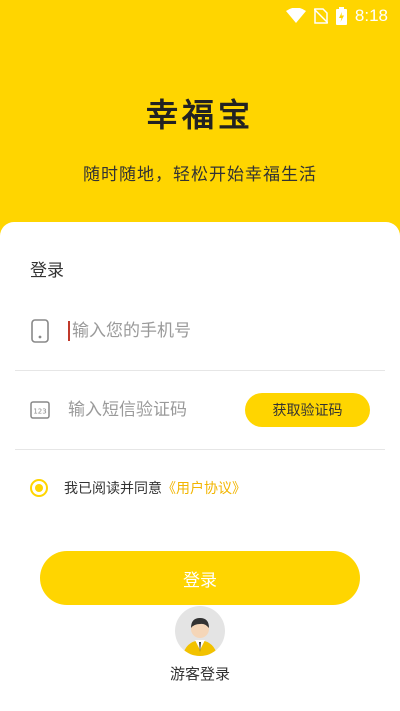  What do you see at coordinates (47, 271) in the screenshot?
I see `login-heading: 登录` at bounding box center [47, 271].